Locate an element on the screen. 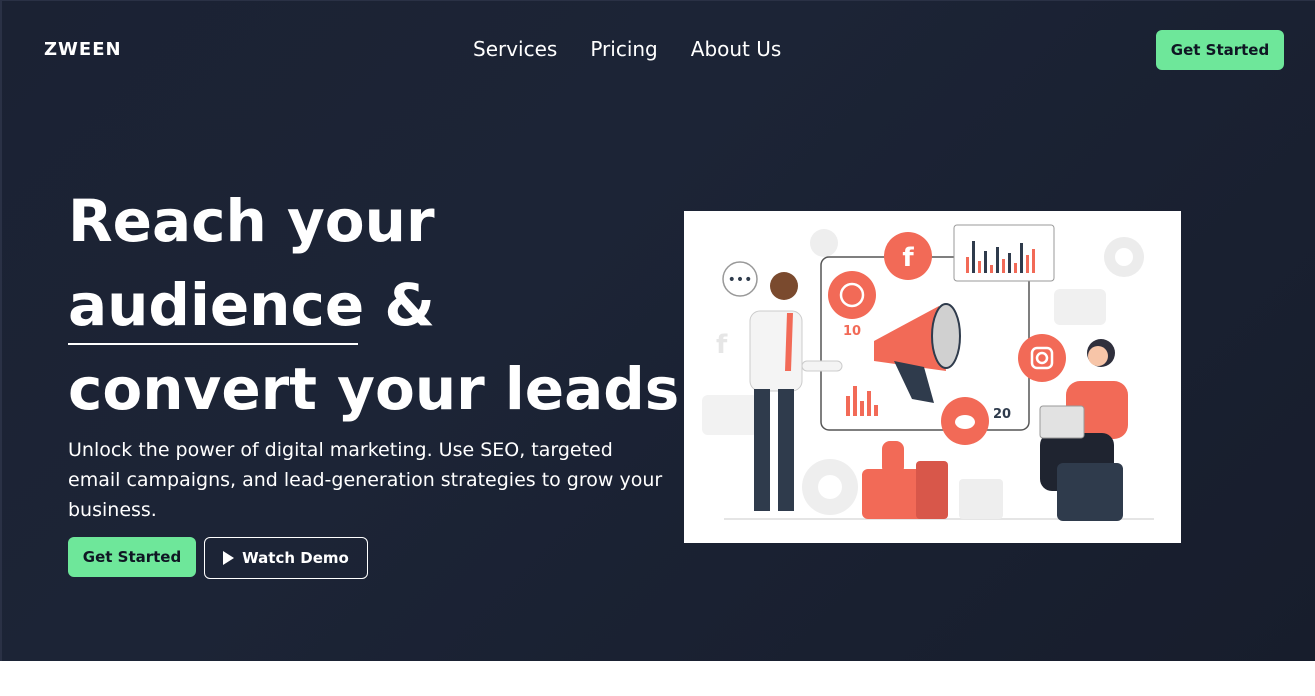 This screenshot has height=696, width=1315. headline-underline is located at coordinates (213, 344).